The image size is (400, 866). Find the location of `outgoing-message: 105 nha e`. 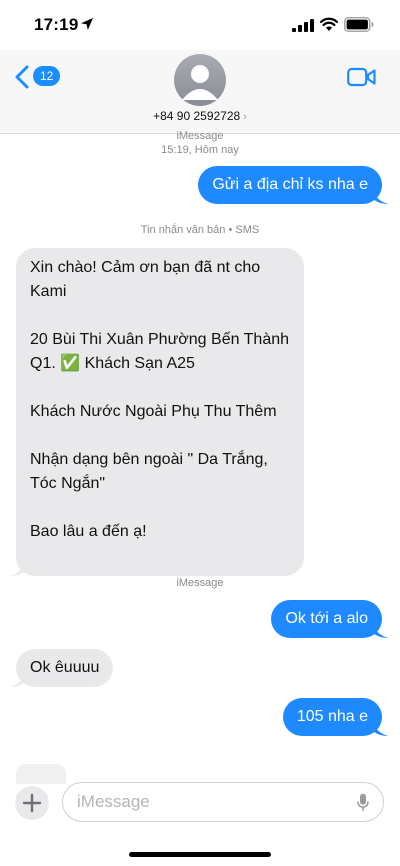

outgoing-message: 105 nha e is located at coordinates (335, 717).